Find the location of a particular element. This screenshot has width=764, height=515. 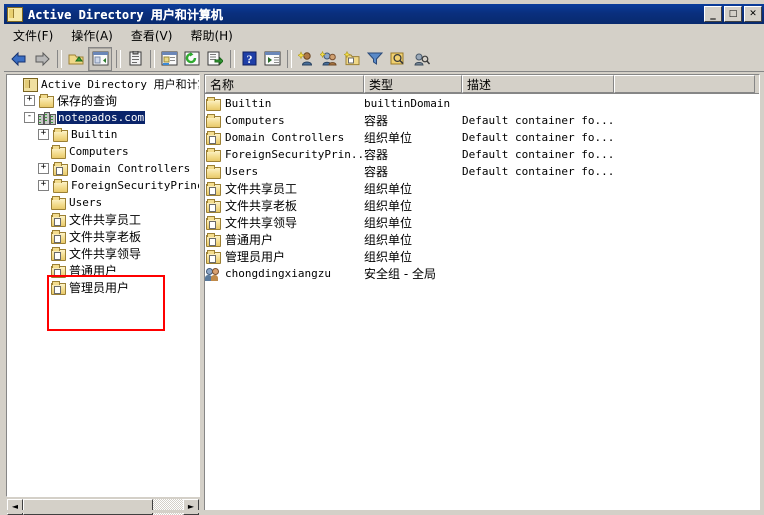

new-user-icon is located at coordinates (306, 59).